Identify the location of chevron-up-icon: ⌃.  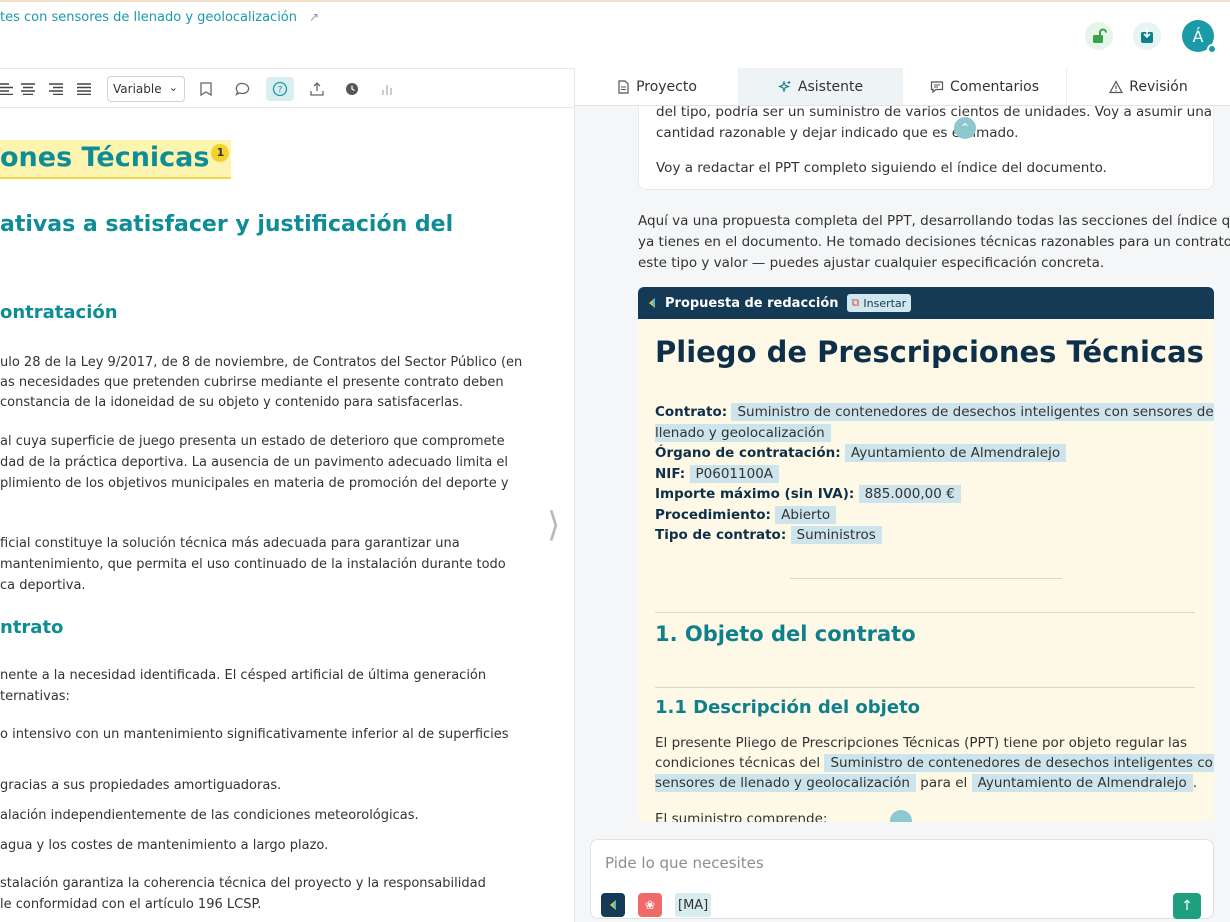
(965, 128).